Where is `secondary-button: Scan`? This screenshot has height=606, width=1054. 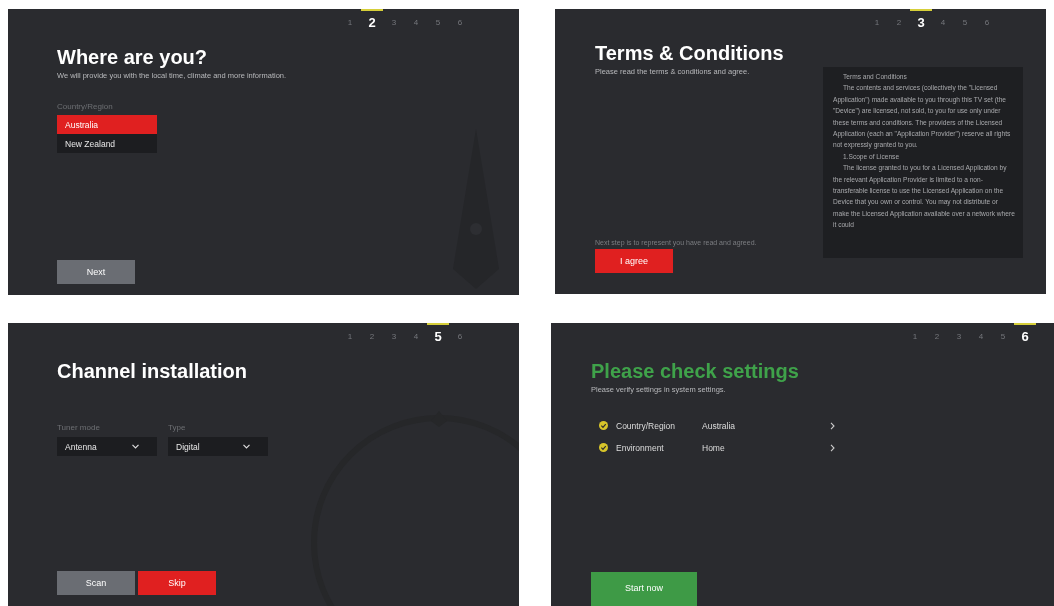
secondary-button: Scan is located at coordinates (96, 583).